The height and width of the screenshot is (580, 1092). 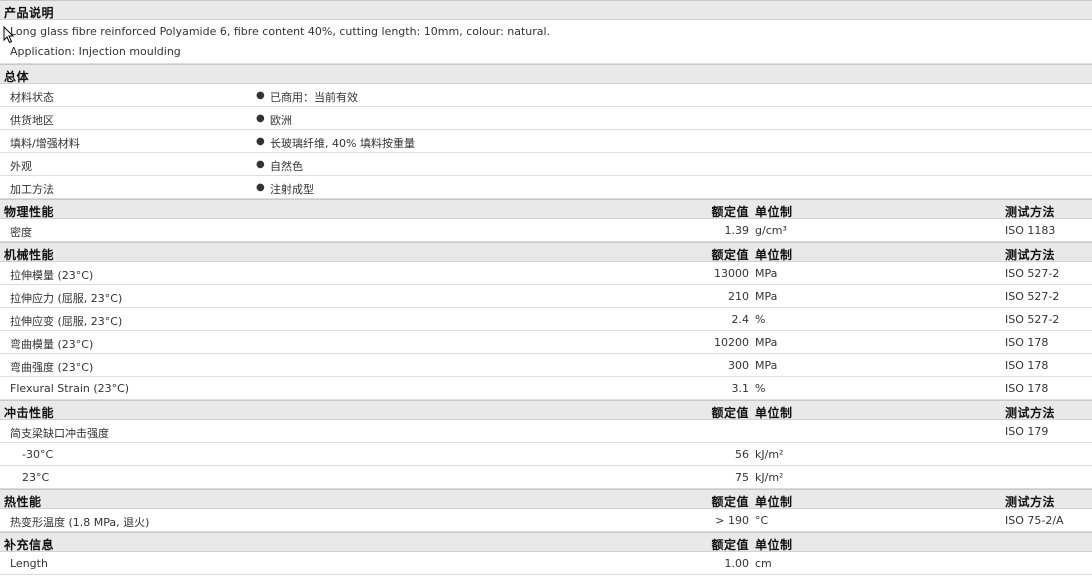 What do you see at coordinates (1027, 431) in the screenshot?
I see `test-method: ISO 179` at bounding box center [1027, 431].